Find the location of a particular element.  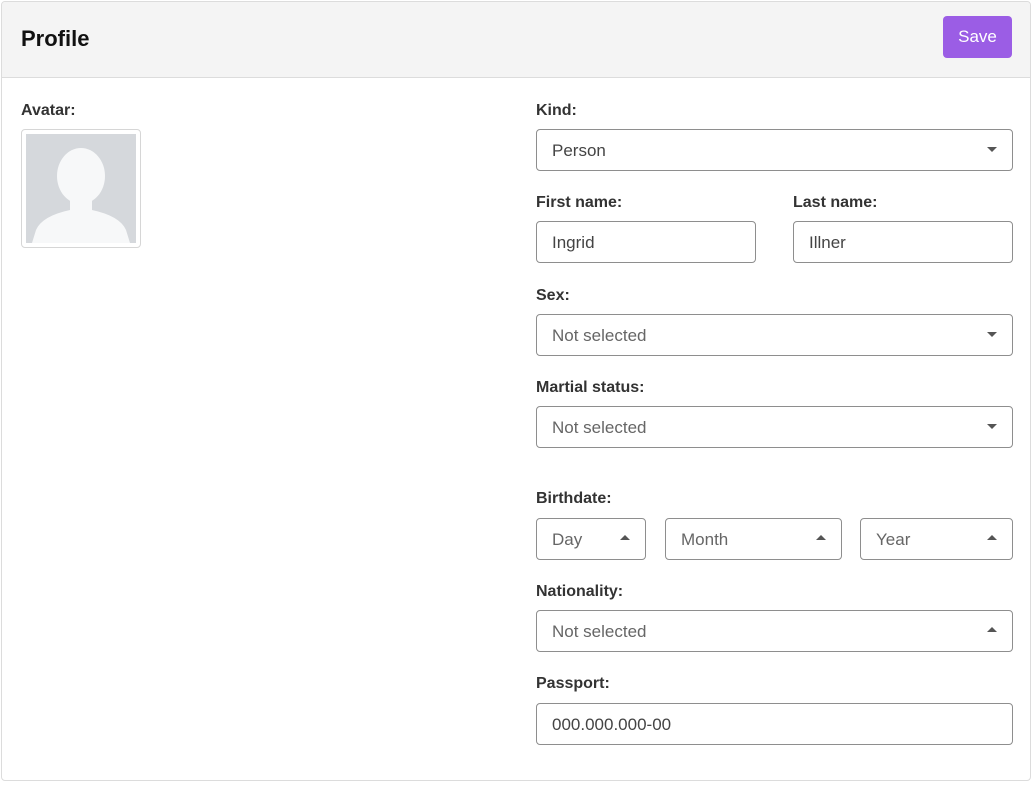

avatar-picker is located at coordinates (81, 188).